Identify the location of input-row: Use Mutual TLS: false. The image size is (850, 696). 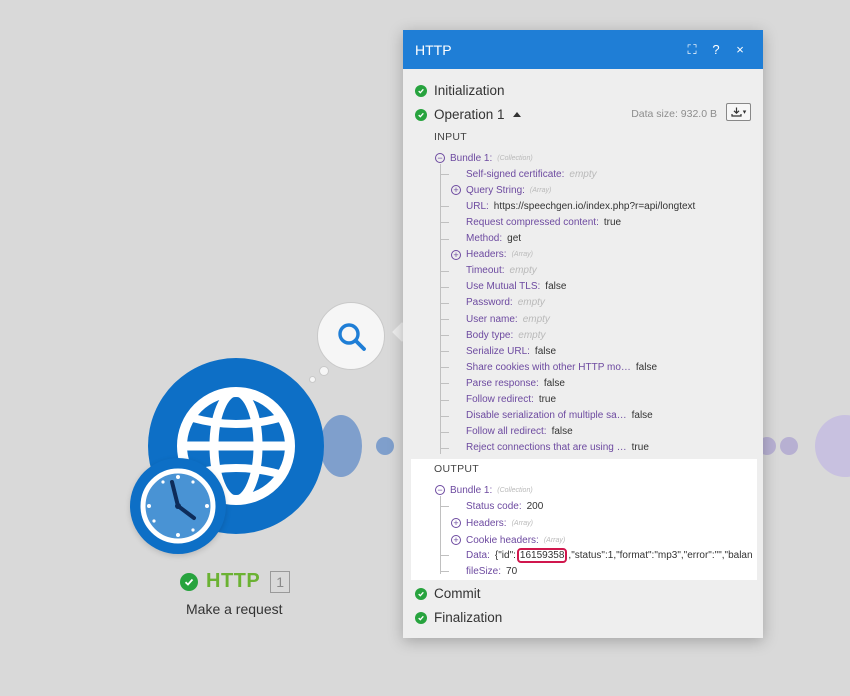
(516, 287).